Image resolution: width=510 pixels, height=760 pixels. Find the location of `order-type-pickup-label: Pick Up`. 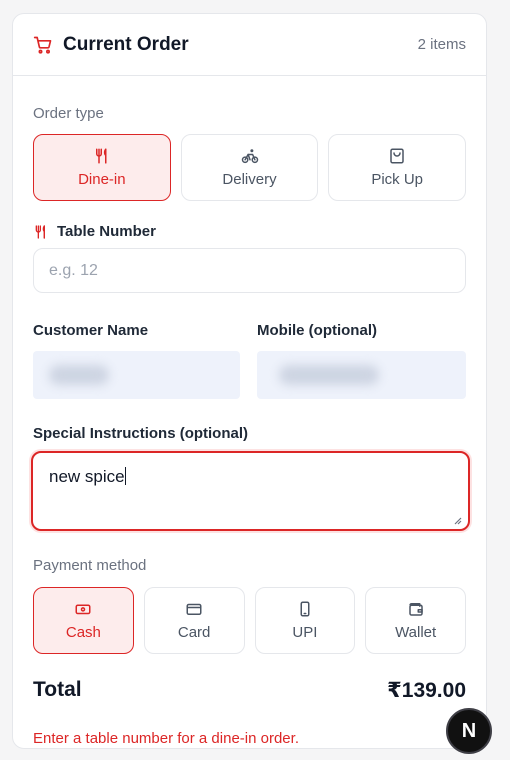

order-type-pickup-label: Pick Up is located at coordinates (397, 179).